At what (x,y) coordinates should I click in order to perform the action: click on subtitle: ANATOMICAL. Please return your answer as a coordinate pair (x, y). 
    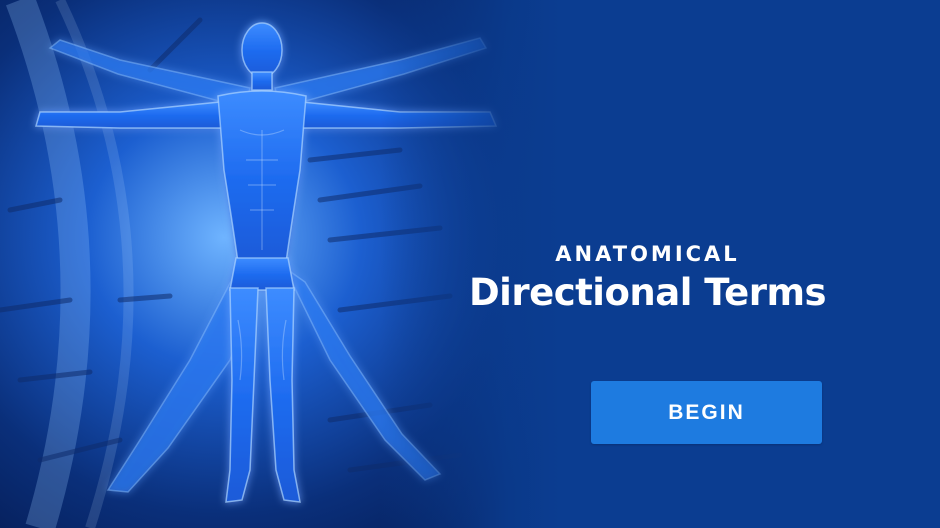
    Looking at the image, I should click on (647, 254).